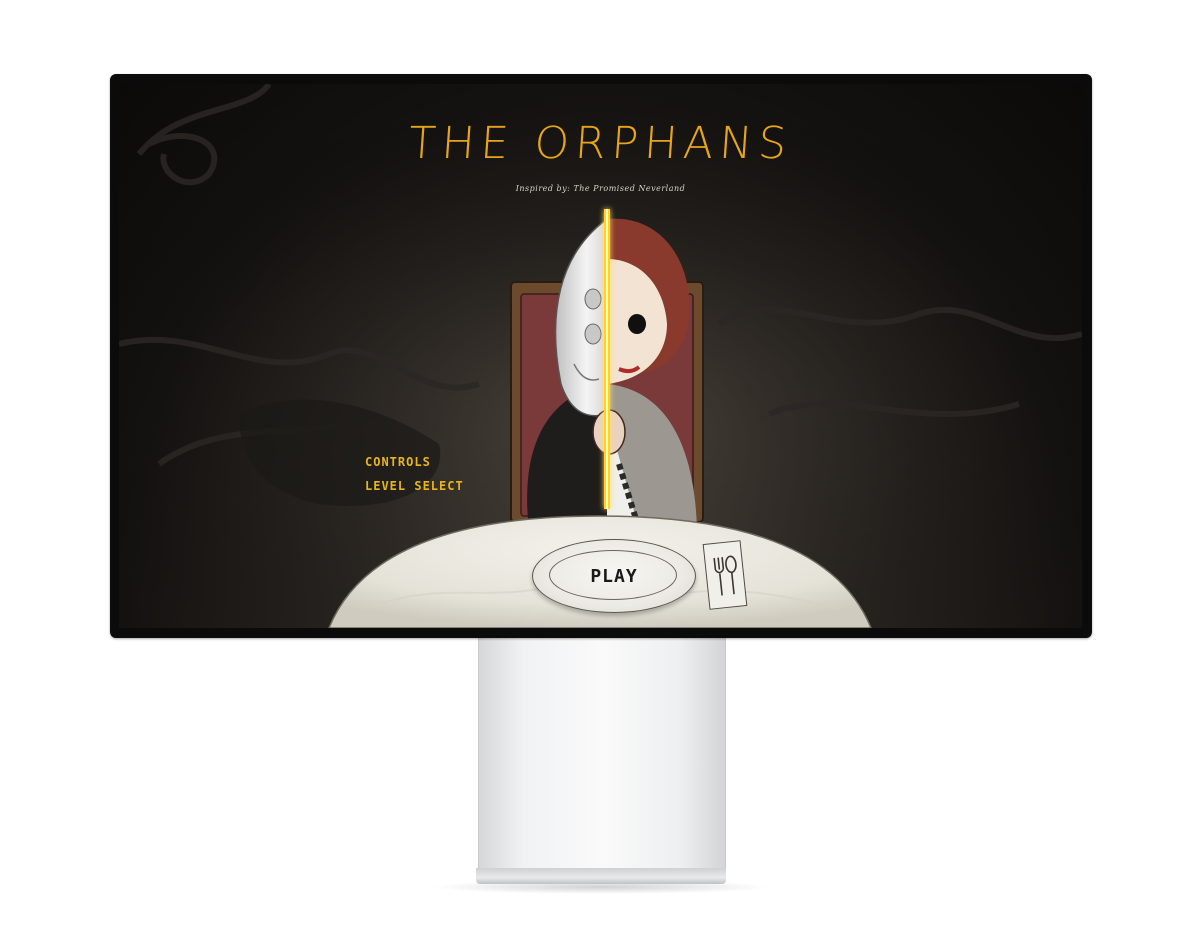 The image size is (1202, 941). Describe the element at coordinates (607, 359) in the screenshot. I see `glowing-sword-icon` at that location.